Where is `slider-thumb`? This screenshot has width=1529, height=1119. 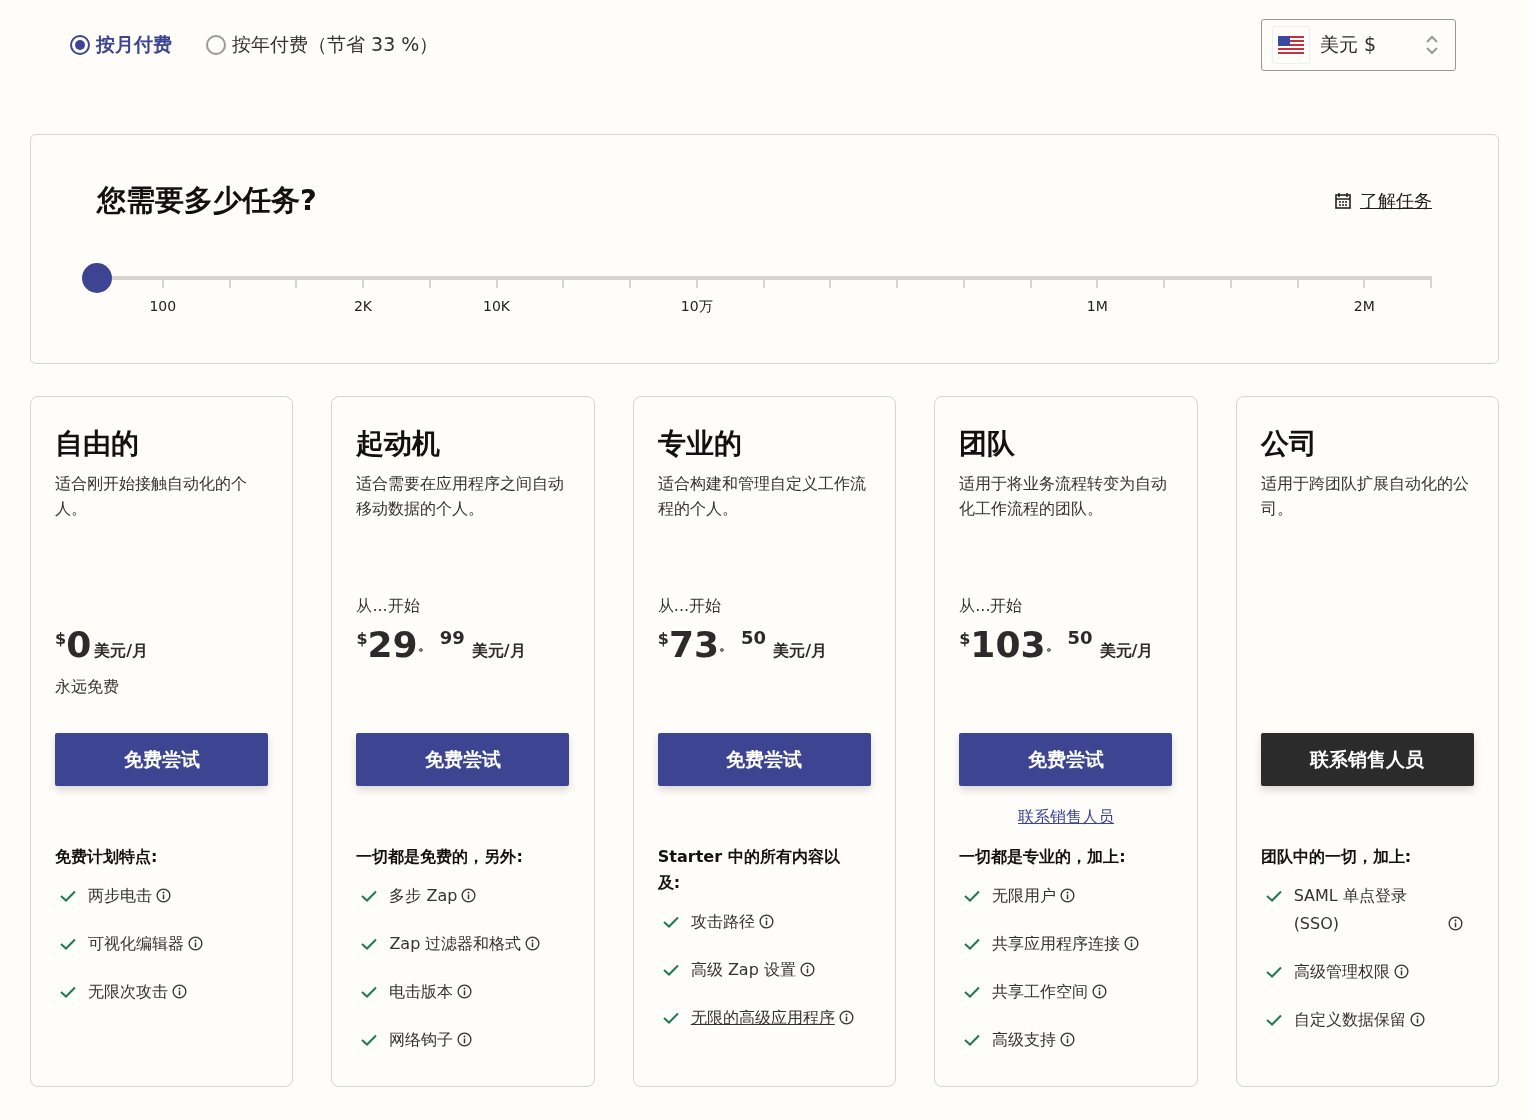
slider-thumb is located at coordinates (97, 278).